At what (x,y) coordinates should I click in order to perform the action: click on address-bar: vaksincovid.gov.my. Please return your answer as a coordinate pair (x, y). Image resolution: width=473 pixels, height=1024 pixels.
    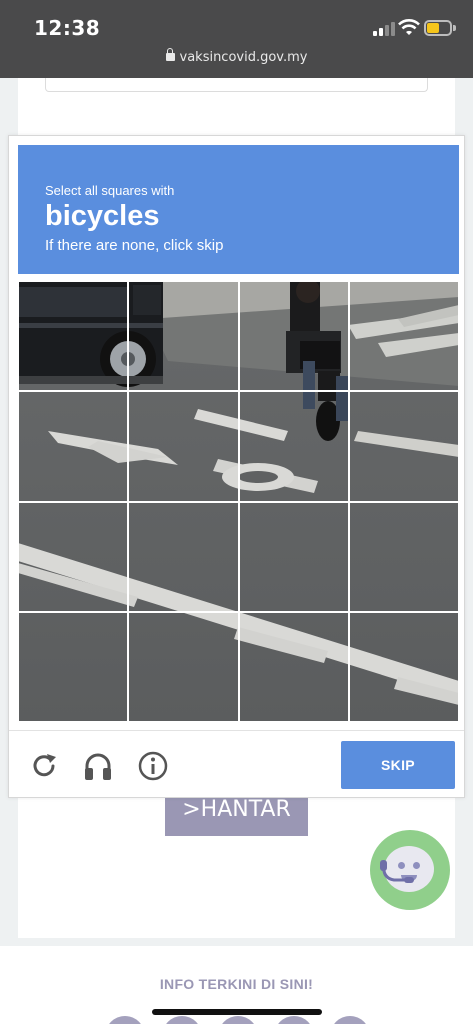
    Looking at the image, I should click on (236, 56).